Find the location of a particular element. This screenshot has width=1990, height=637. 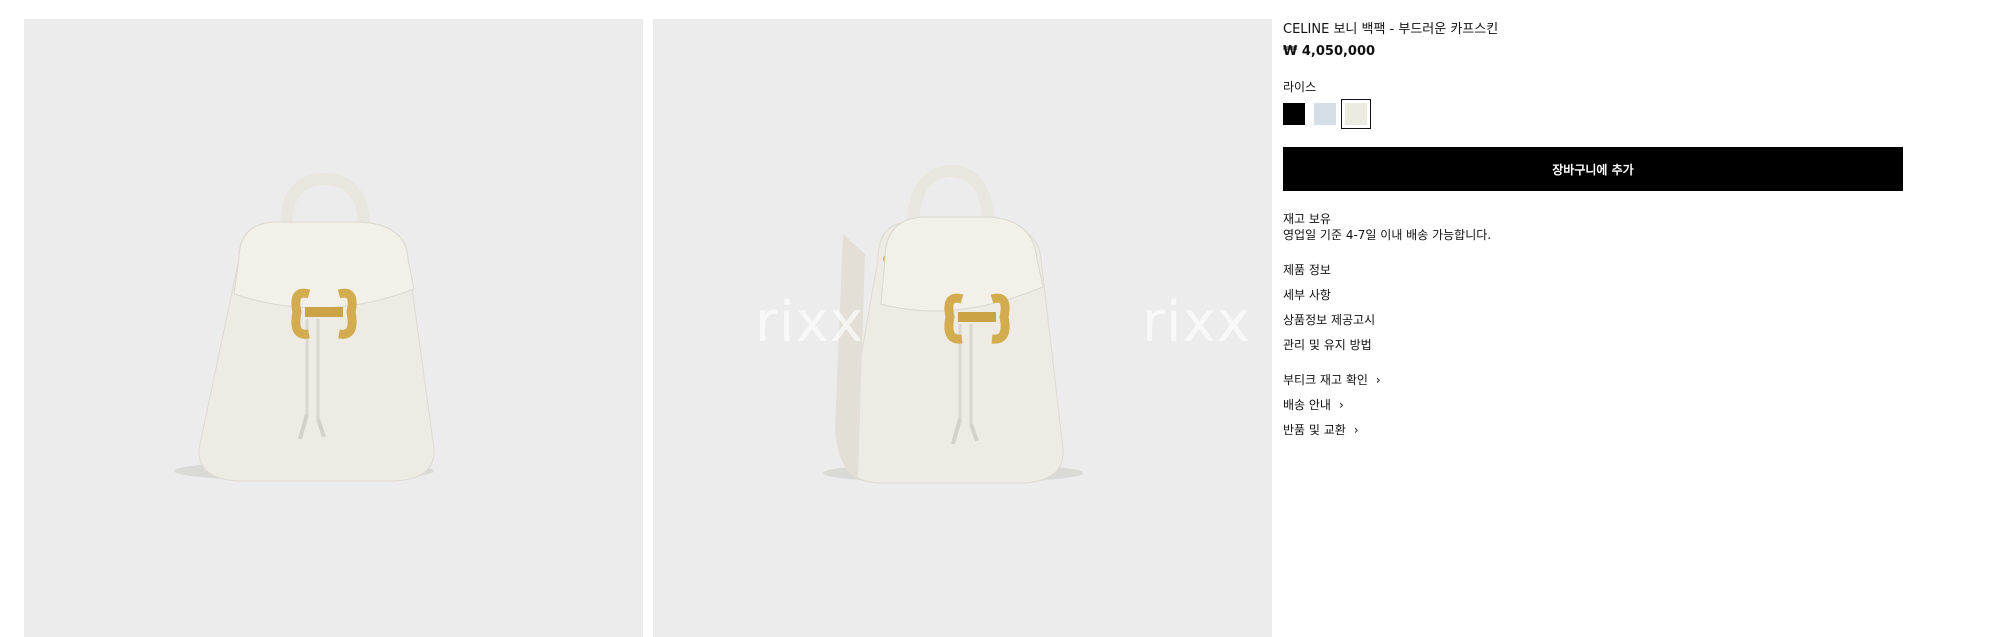

link-label: 배송 안내 is located at coordinates (1307, 405).